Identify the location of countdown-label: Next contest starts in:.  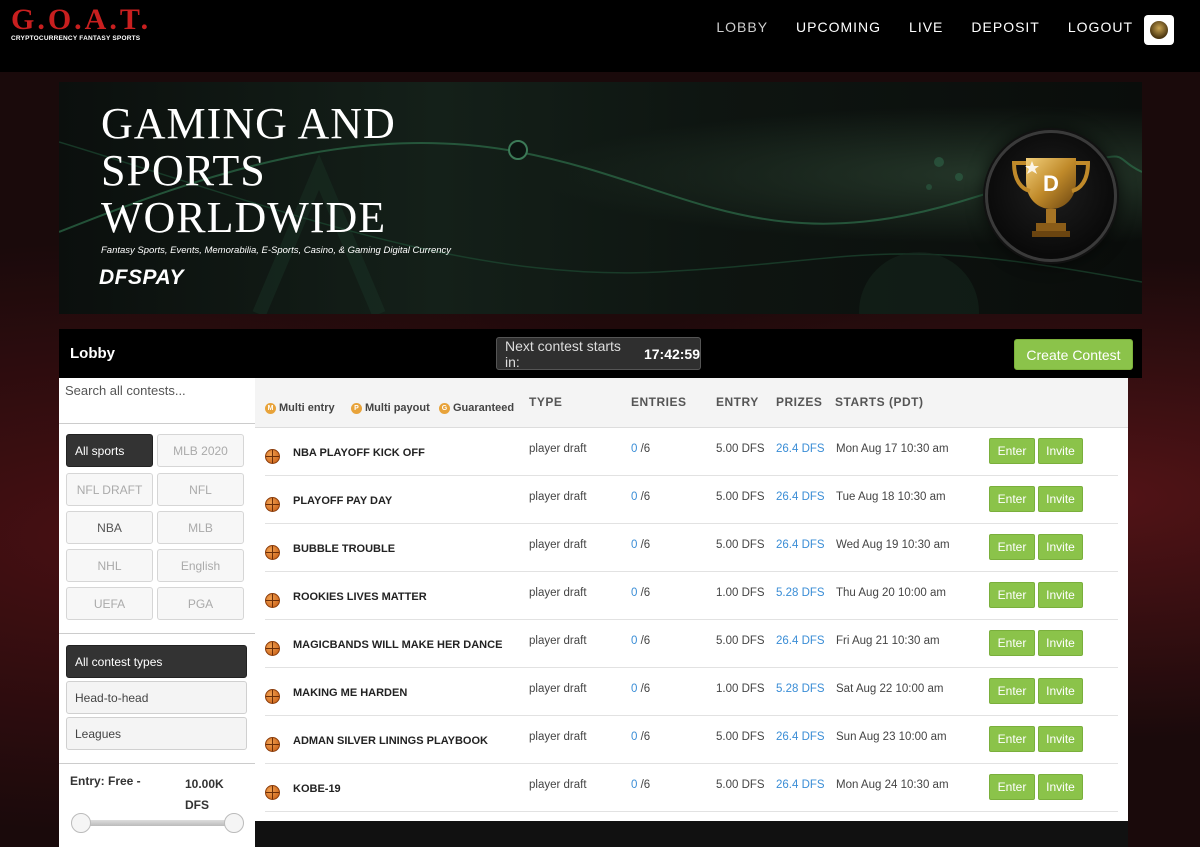
(563, 353).